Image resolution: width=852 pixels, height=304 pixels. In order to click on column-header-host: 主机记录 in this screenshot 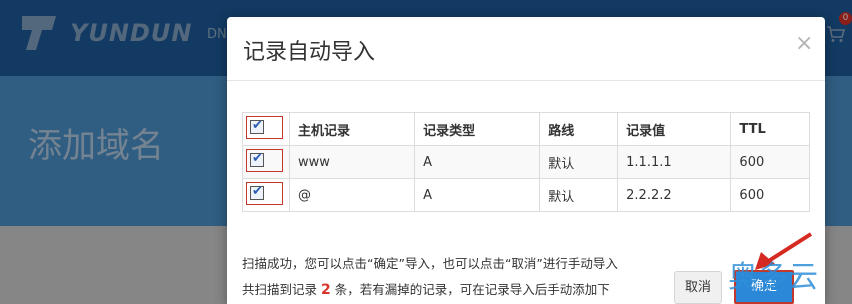, I will do `click(352, 129)`.